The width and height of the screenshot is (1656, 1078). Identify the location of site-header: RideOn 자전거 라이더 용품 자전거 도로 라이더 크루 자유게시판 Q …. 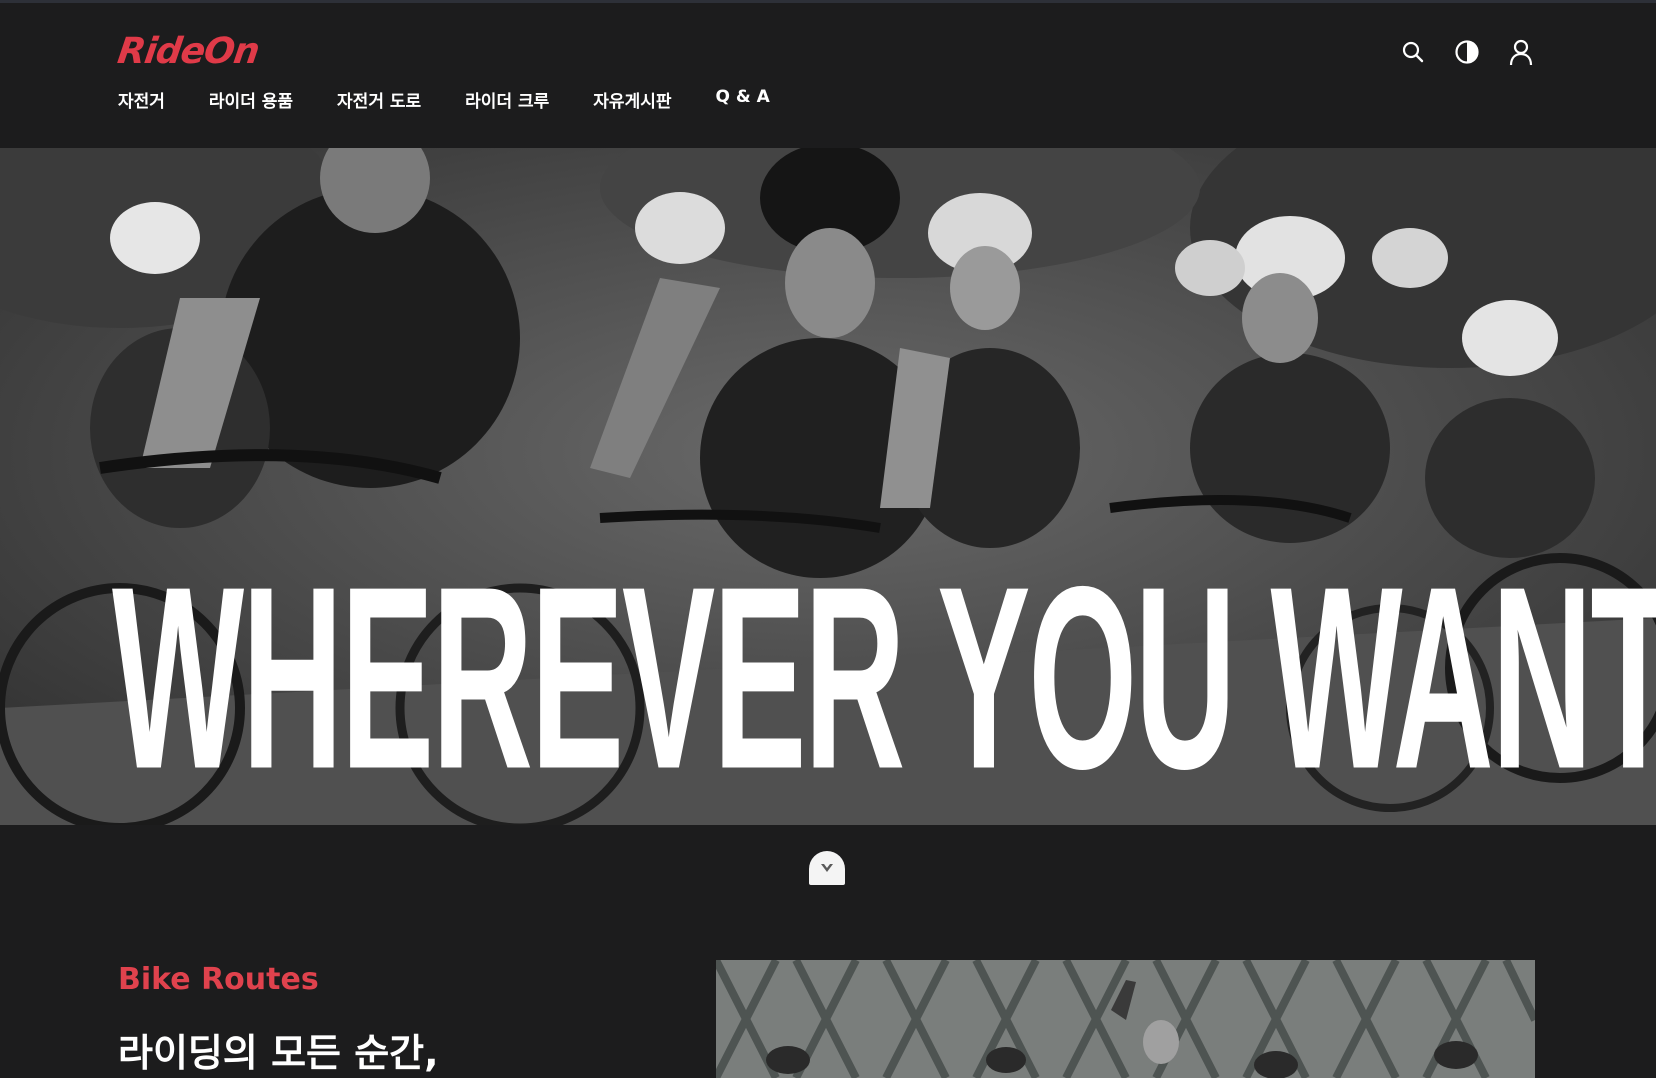
(828, 75).